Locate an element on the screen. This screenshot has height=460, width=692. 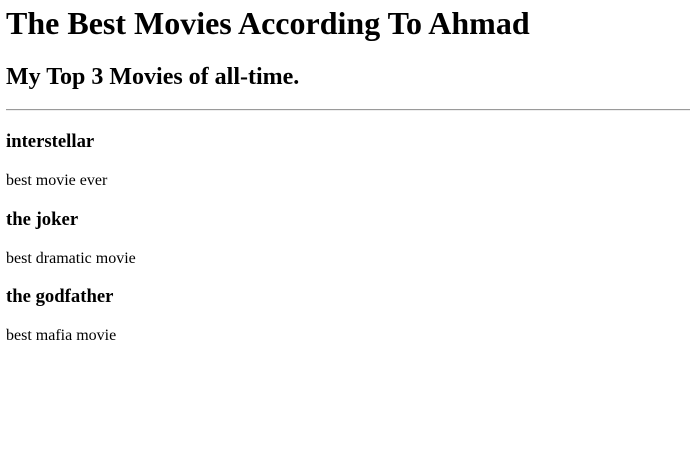
page-subtitle: My Top 3 Movies of all-time. is located at coordinates (153, 77).